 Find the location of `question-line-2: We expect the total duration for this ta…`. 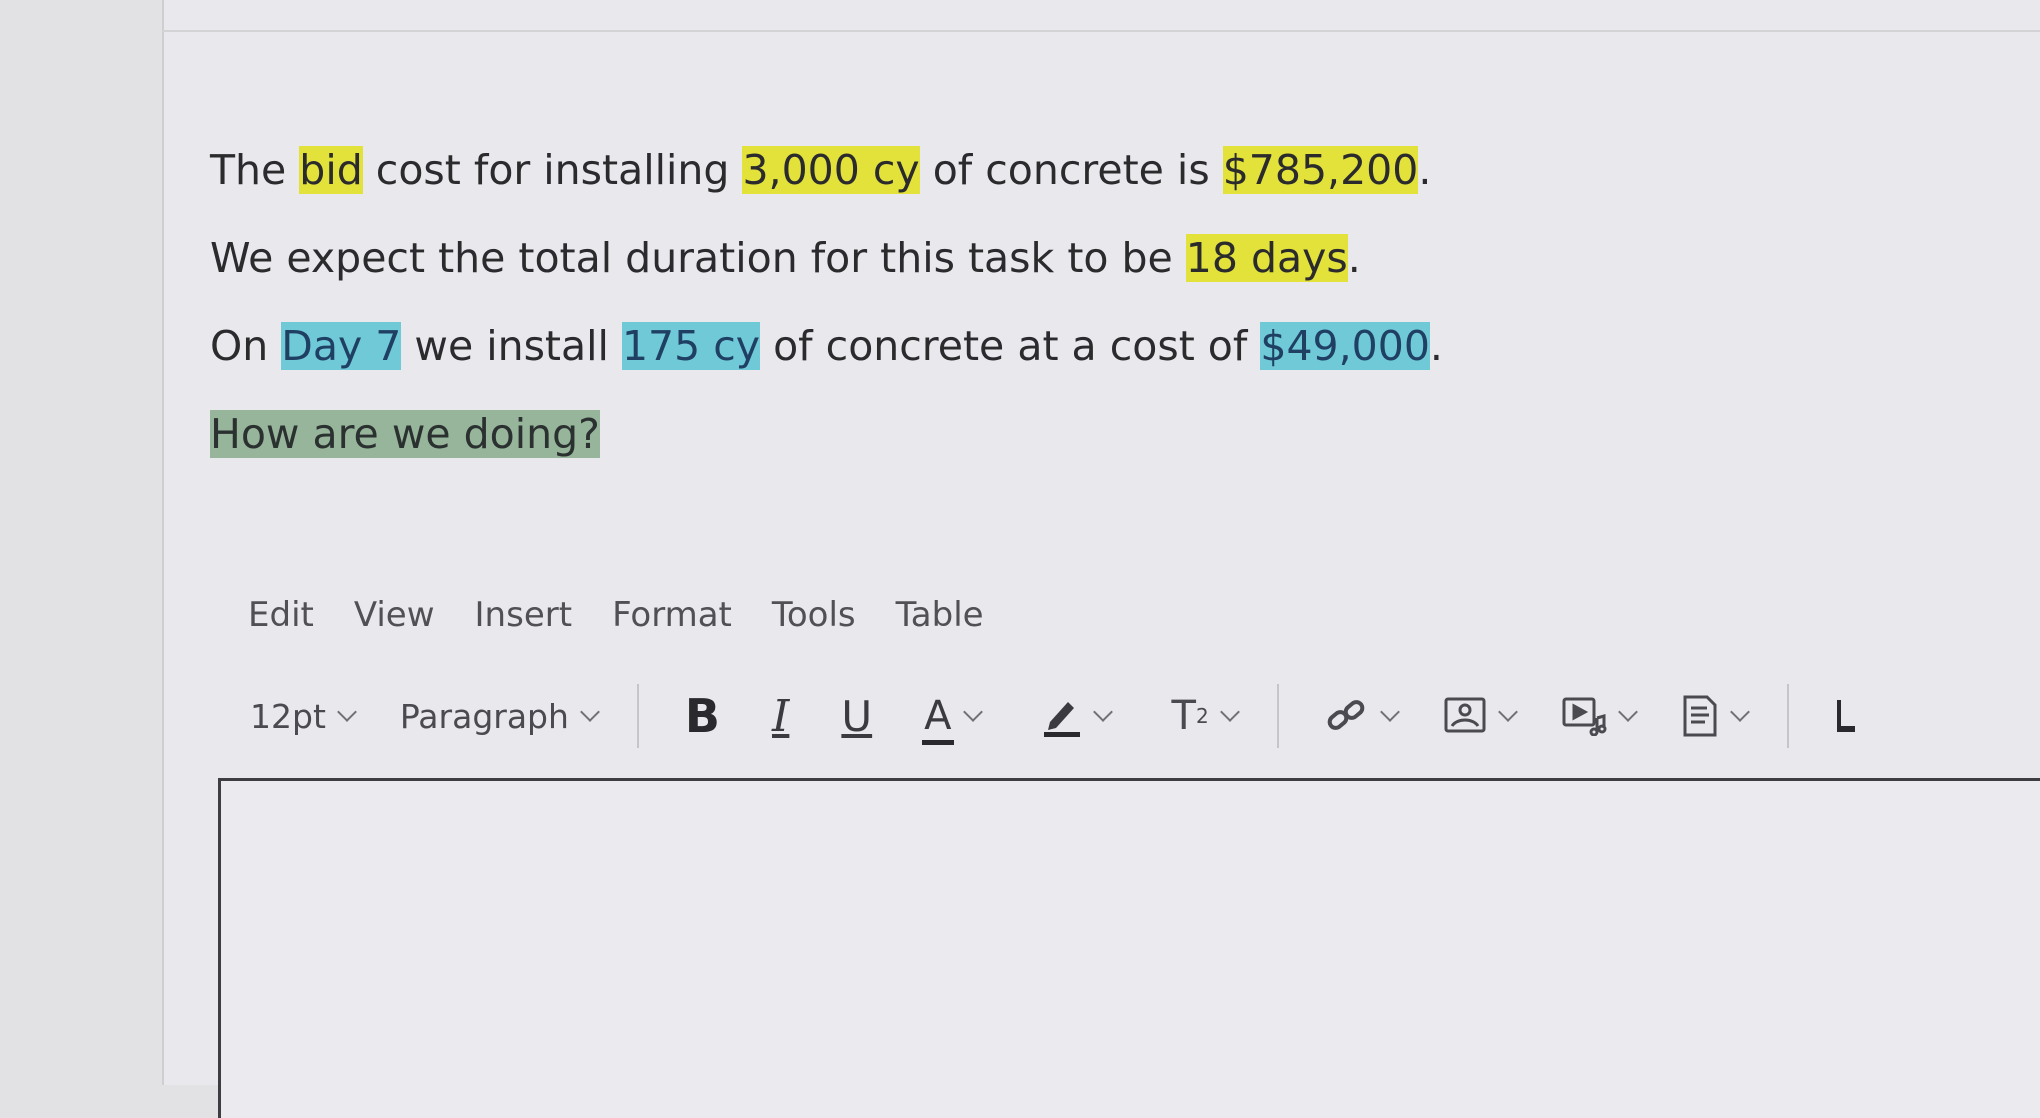

question-line-2: We expect the total duration for this ta… is located at coordinates (826, 272).